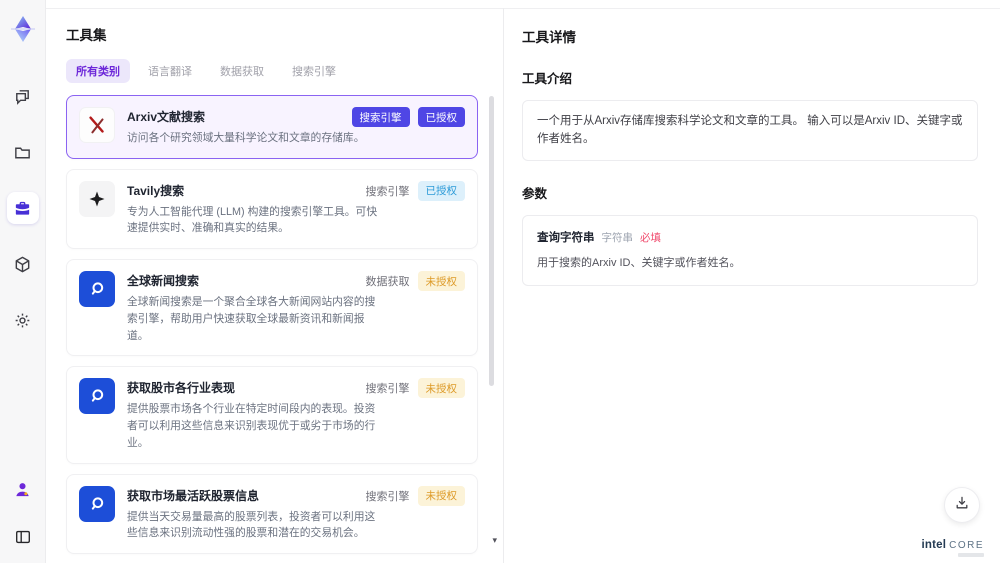  I want to click on intro-heading: 工具介绍, so click(547, 79).